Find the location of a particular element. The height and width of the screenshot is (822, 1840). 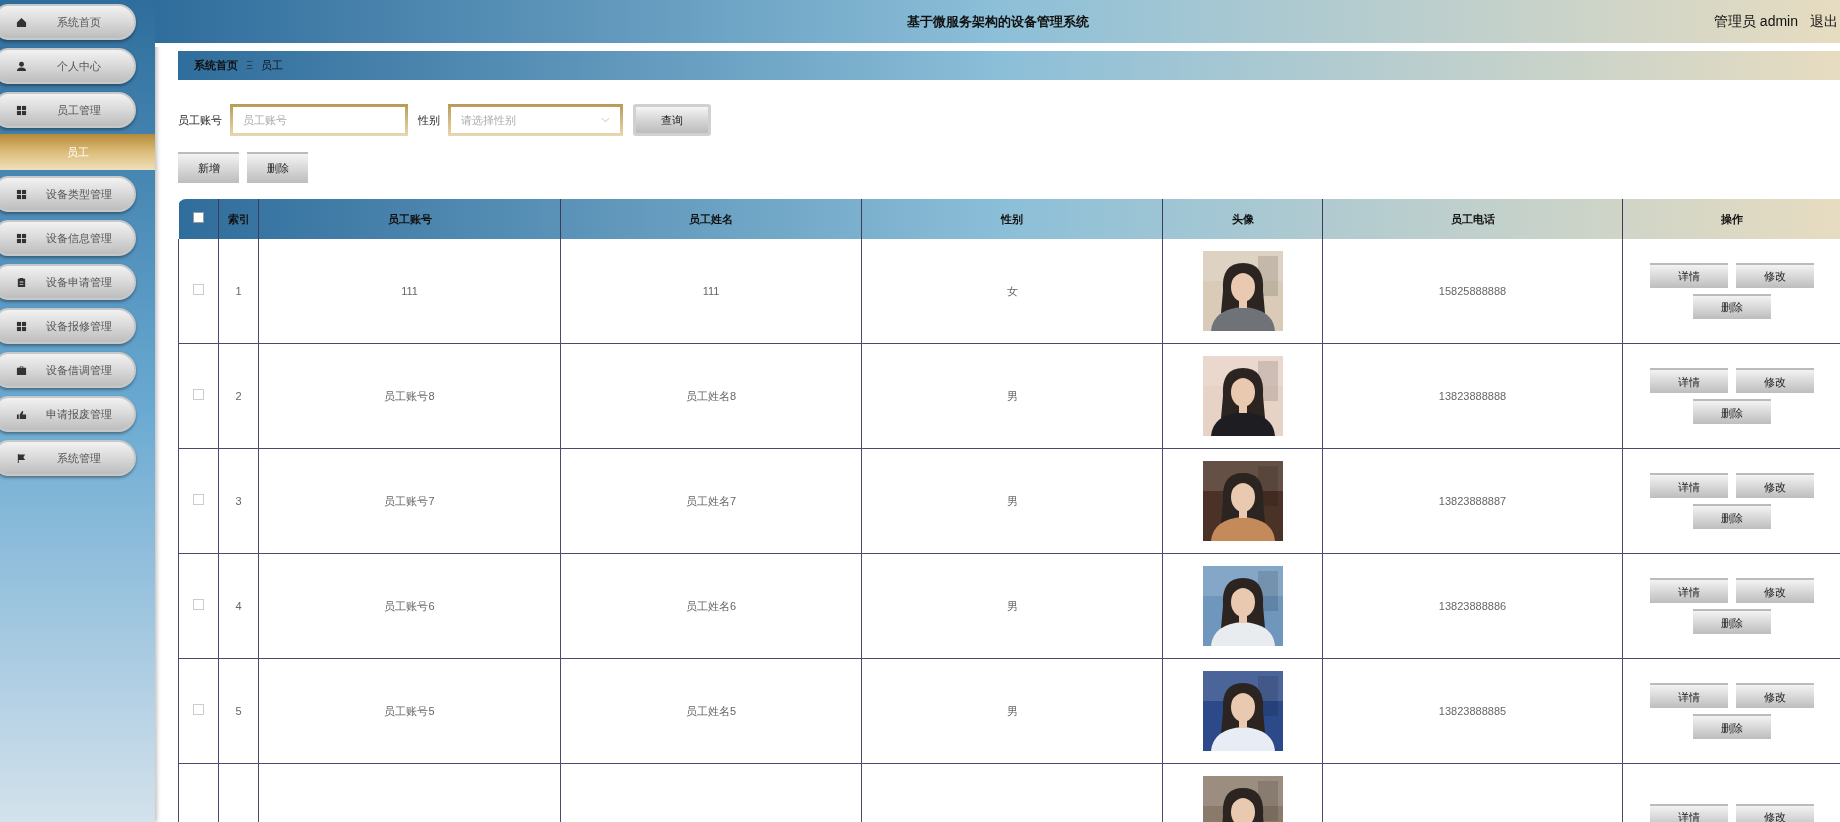

column-header: 索引 is located at coordinates (238, 218).